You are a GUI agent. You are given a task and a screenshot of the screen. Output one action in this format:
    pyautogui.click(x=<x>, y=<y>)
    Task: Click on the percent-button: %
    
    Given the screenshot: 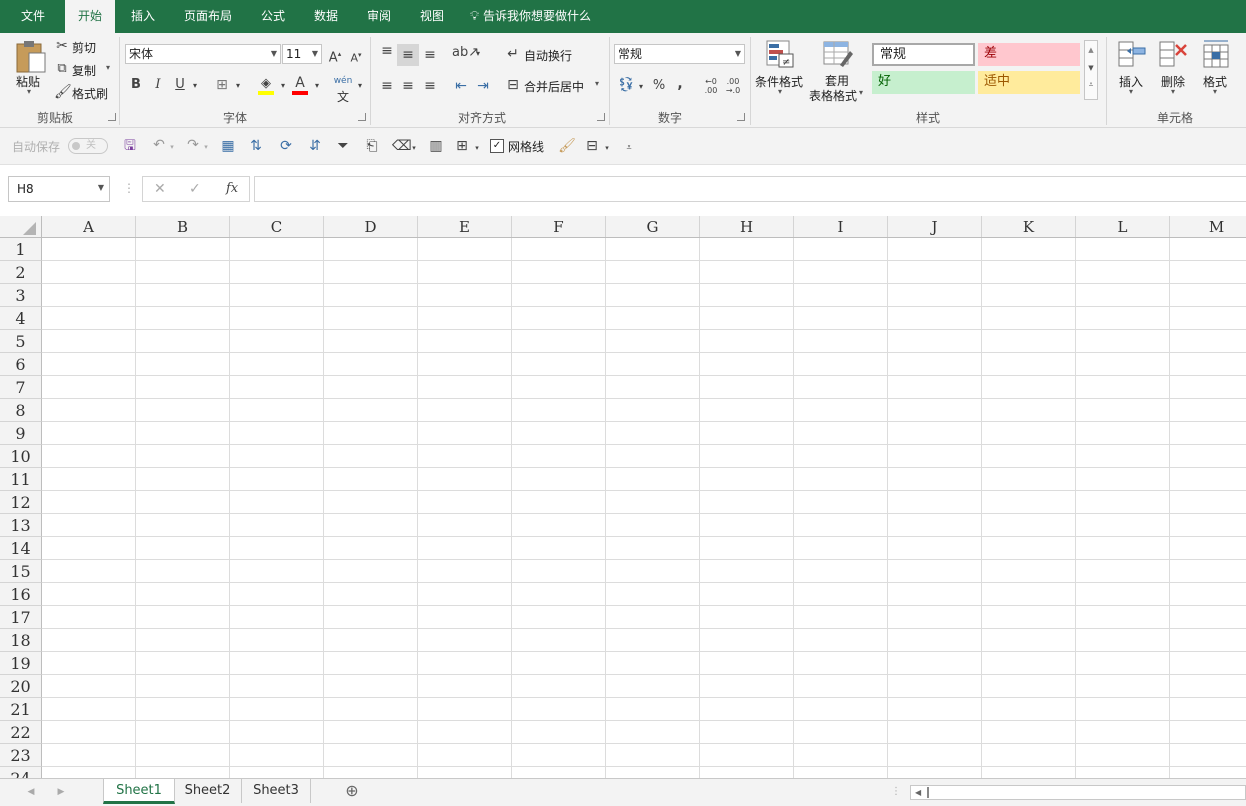 What is the action you would take?
    pyautogui.click(x=659, y=86)
    